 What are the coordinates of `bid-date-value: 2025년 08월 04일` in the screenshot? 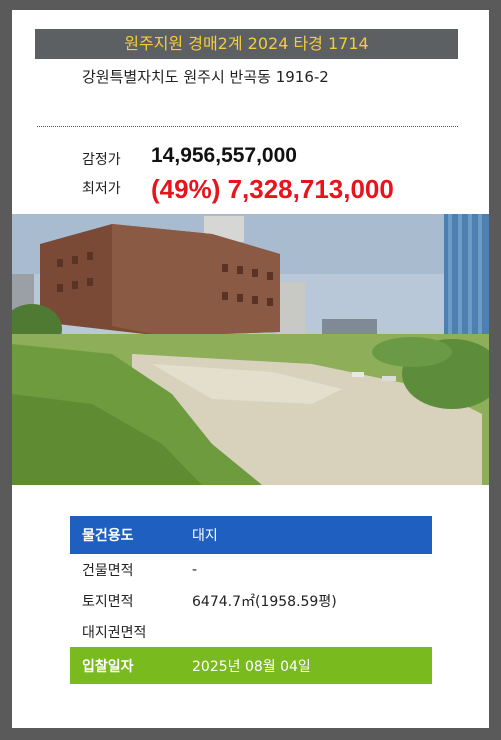 It's located at (251, 666).